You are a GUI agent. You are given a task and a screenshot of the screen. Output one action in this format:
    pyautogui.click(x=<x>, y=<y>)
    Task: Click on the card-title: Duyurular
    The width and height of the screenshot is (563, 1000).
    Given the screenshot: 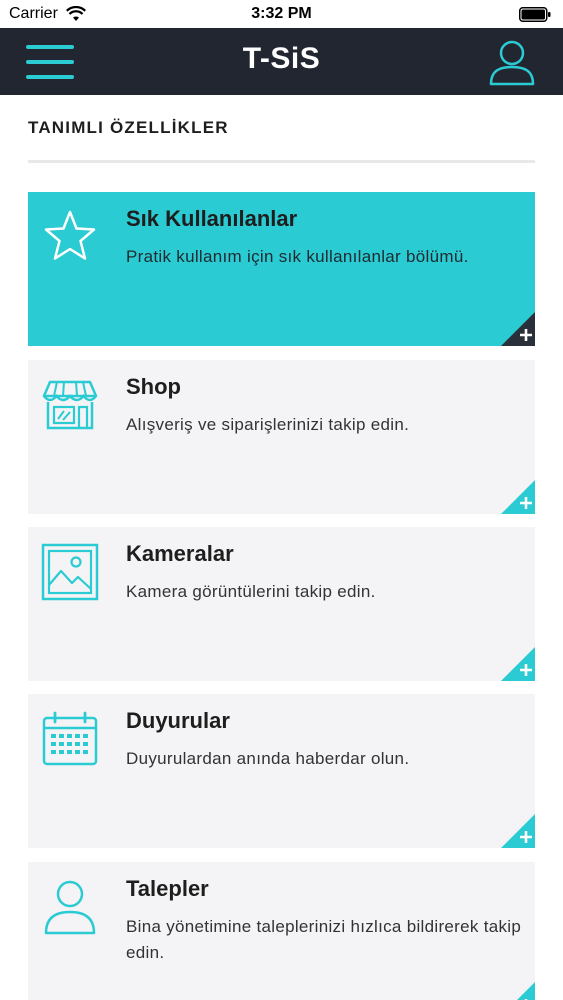 What is the action you would take?
    pyautogui.click(x=178, y=720)
    